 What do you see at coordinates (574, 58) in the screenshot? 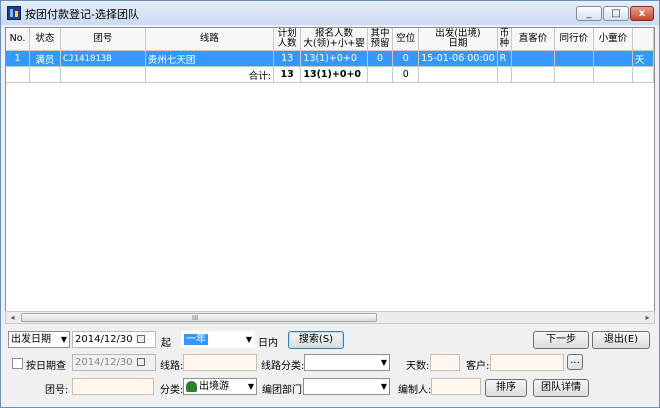
I see `cell-peer-price` at bounding box center [574, 58].